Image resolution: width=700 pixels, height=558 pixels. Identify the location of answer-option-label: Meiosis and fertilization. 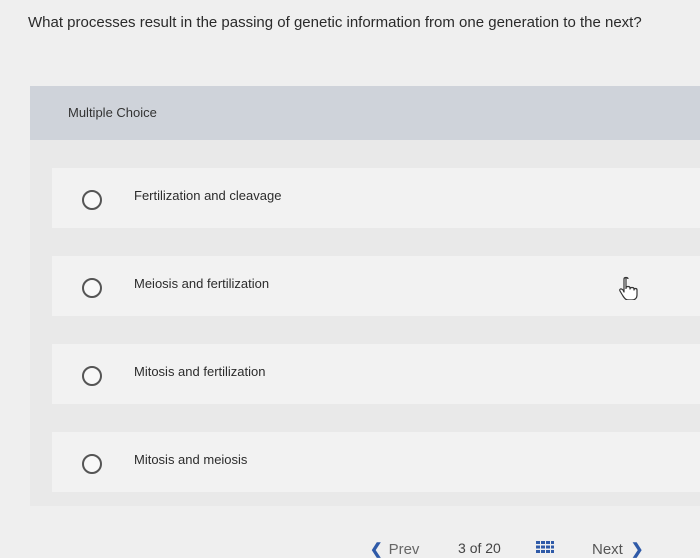
(202, 283).